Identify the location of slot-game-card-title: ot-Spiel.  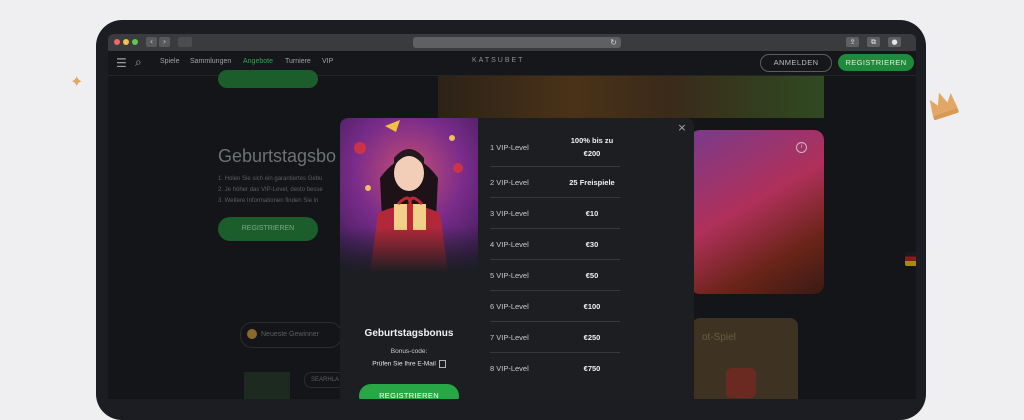
(719, 337).